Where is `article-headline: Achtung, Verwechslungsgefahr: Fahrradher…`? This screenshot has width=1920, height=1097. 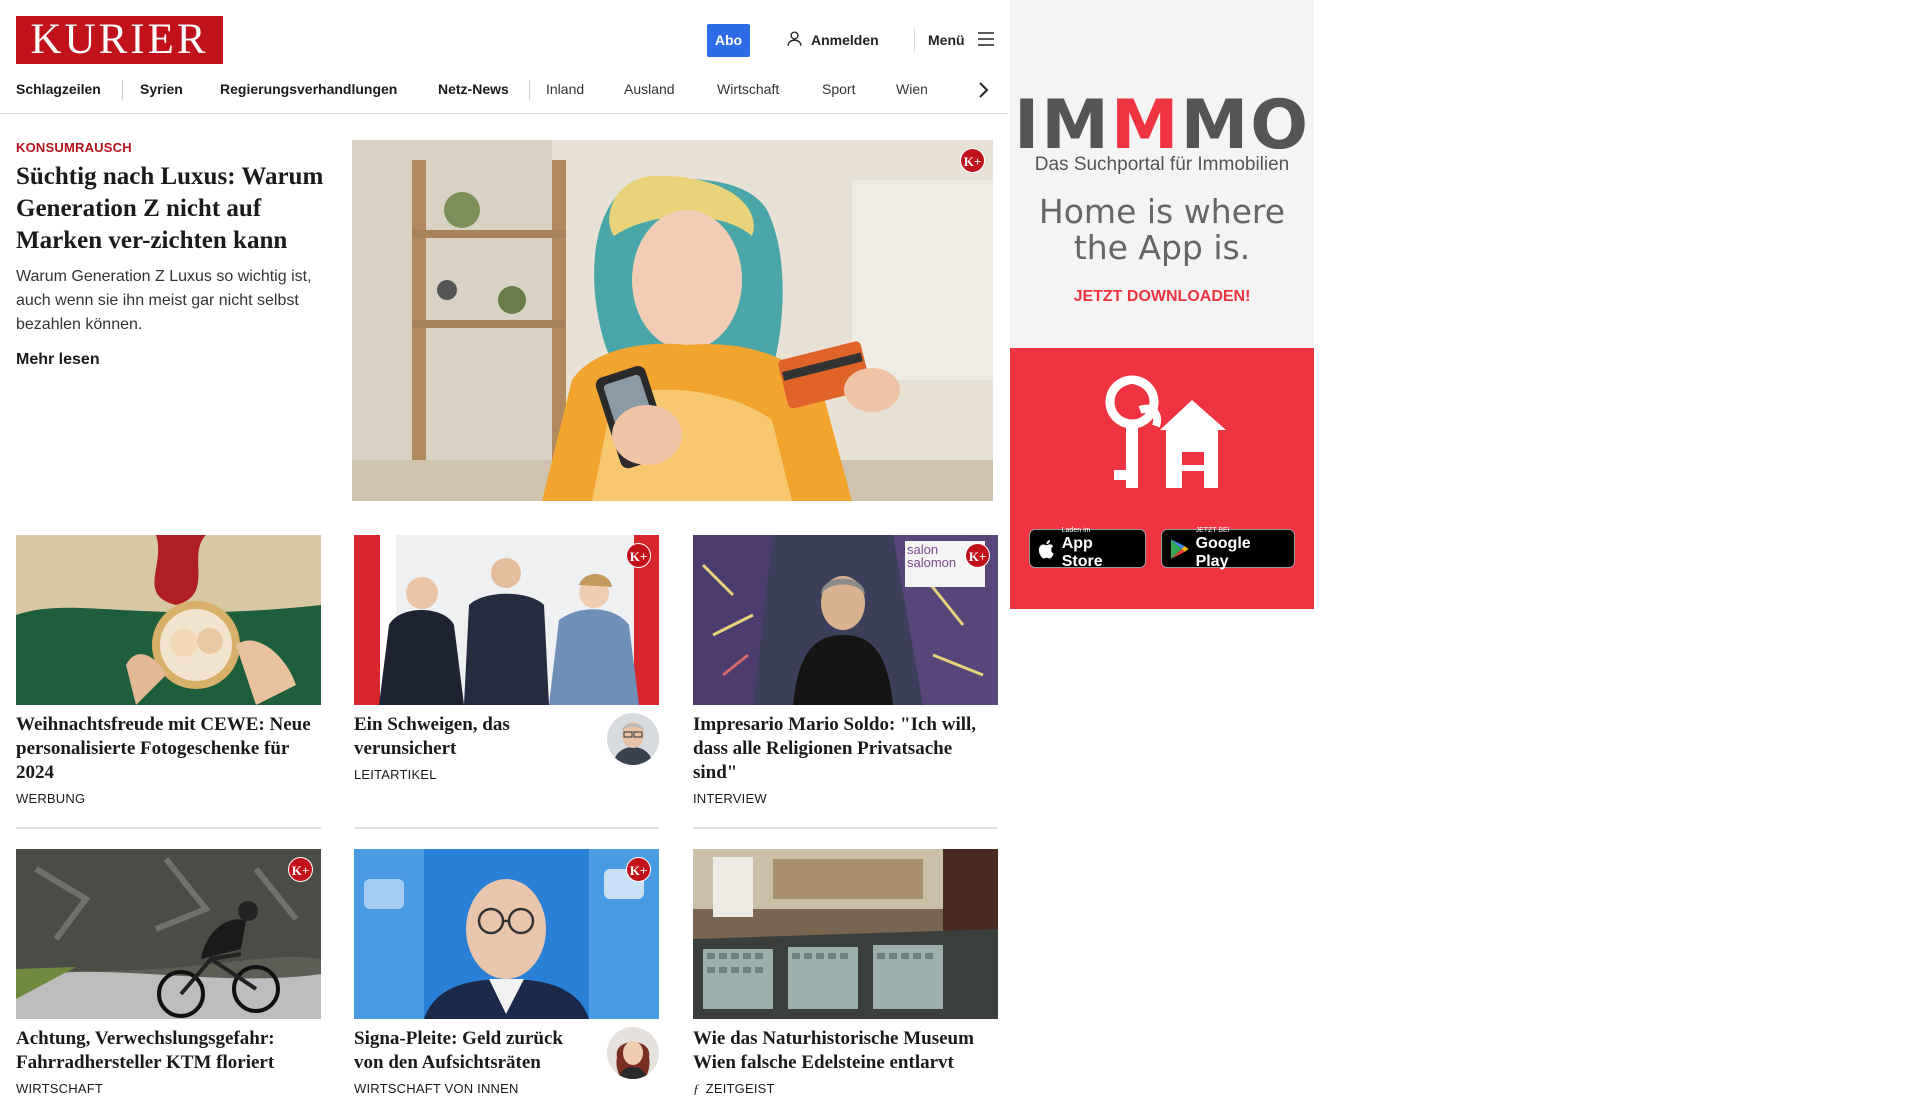 article-headline: Achtung, Verwechslungsgefahr: Fahrradher… is located at coordinates (168, 1051).